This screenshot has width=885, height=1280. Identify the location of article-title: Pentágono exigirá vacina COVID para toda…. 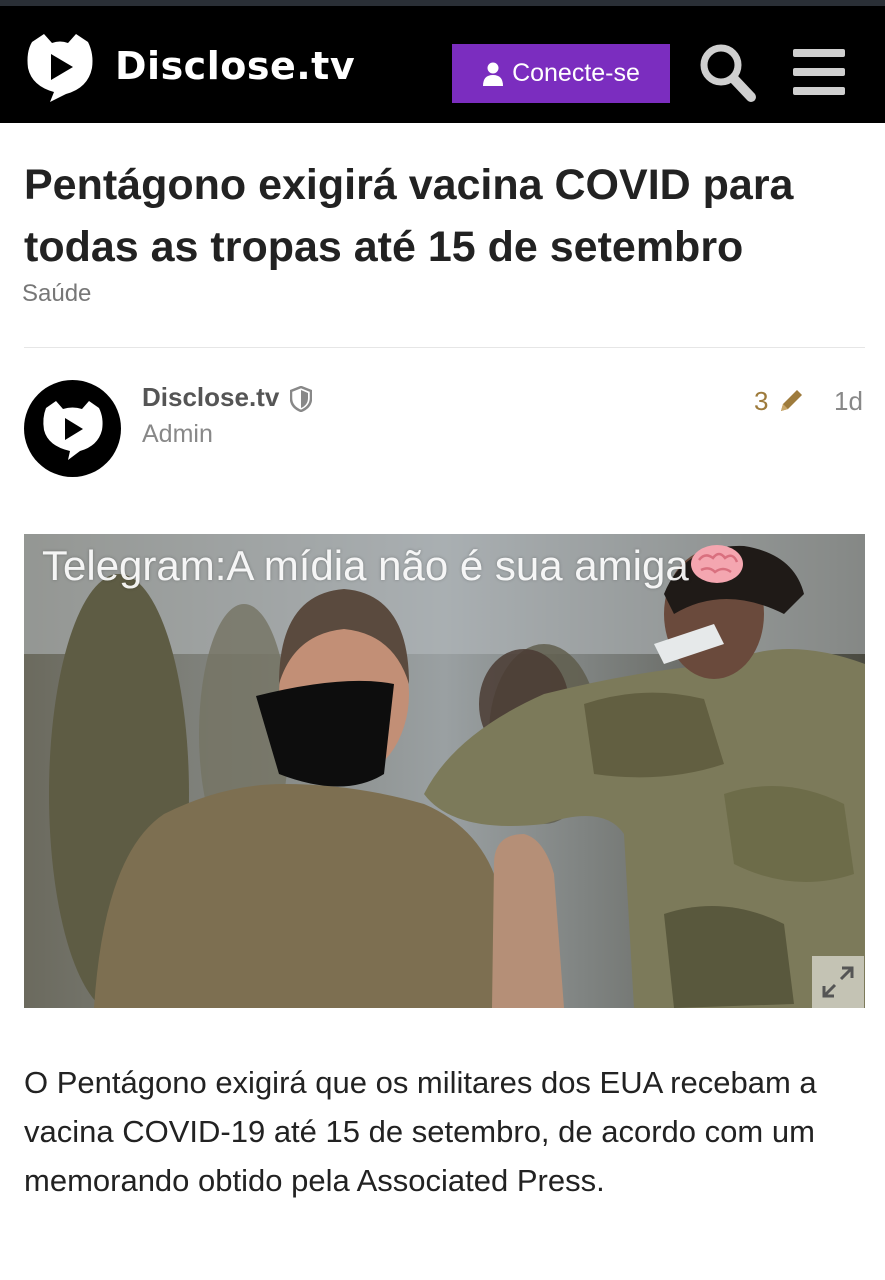
(409, 216).